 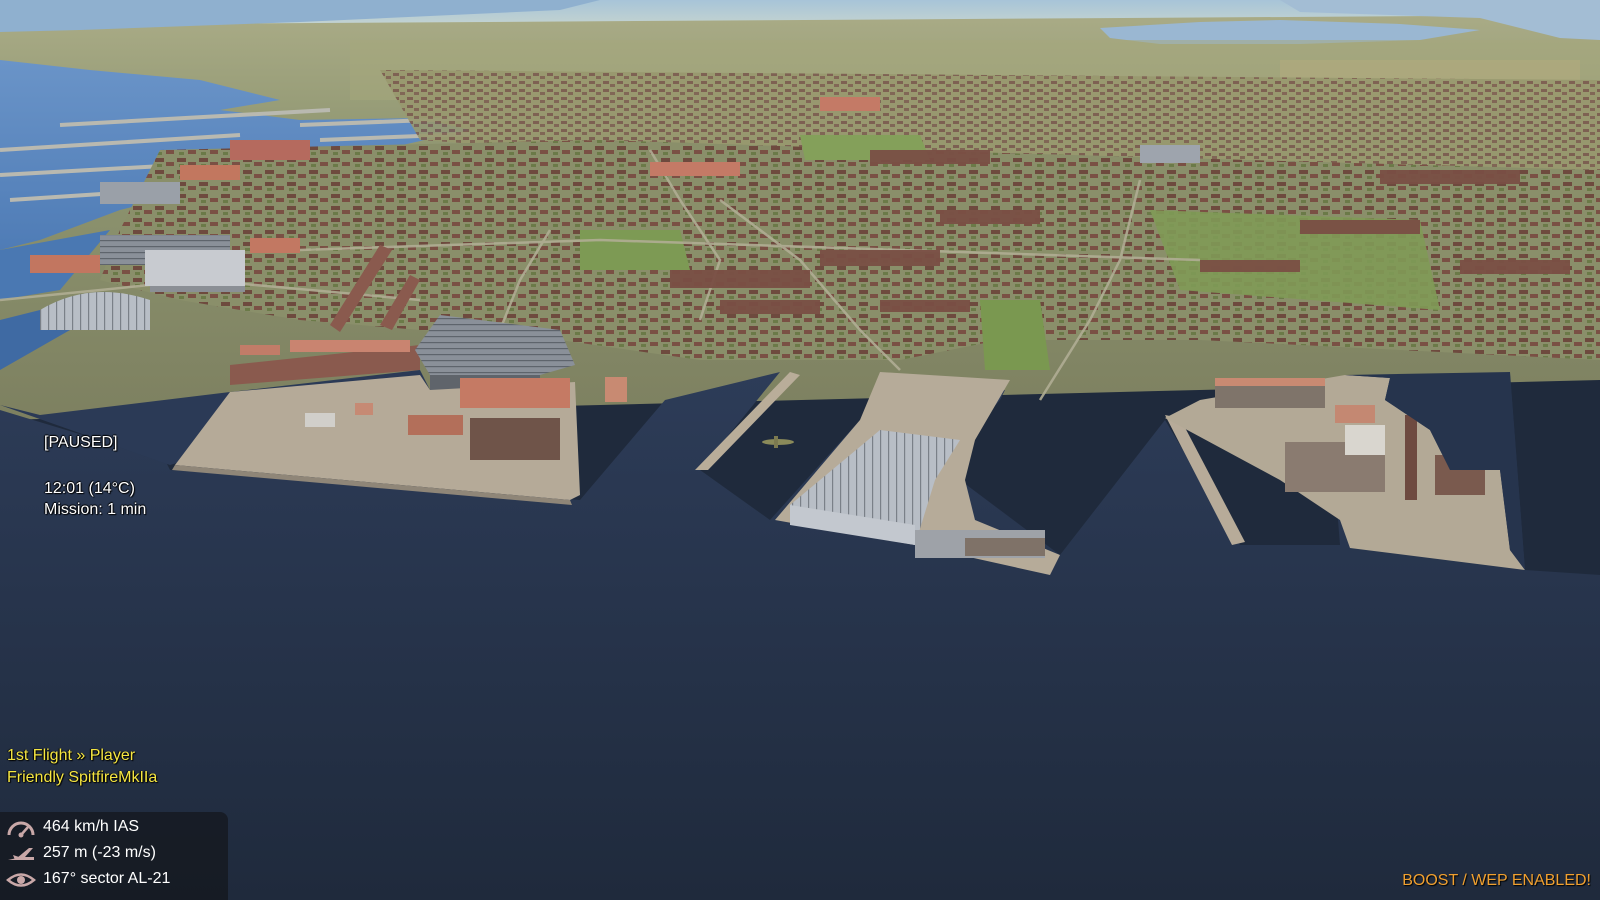 What do you see at coordinates (71, 755) in the screenshot?
I see `flight-group-label: 1st Flight » Player` at bounding box center [71, 755].